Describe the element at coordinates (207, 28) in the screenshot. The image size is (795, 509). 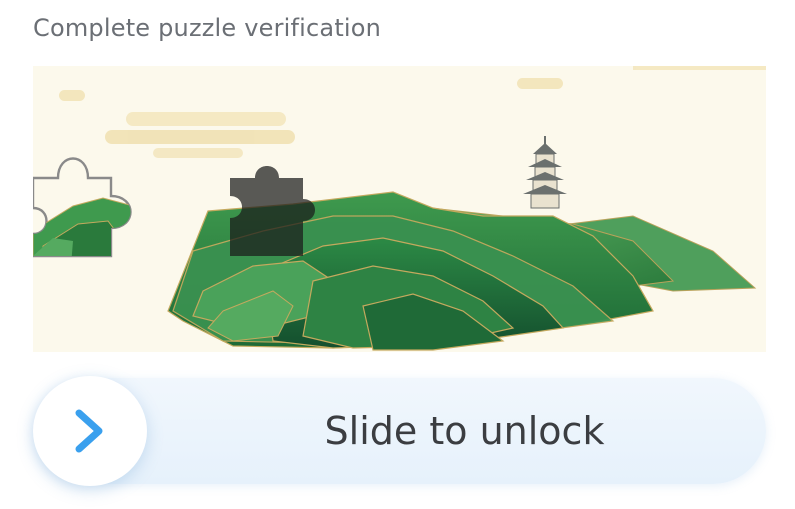
I see `captcha-title: Complete puzzle verification` at that location.